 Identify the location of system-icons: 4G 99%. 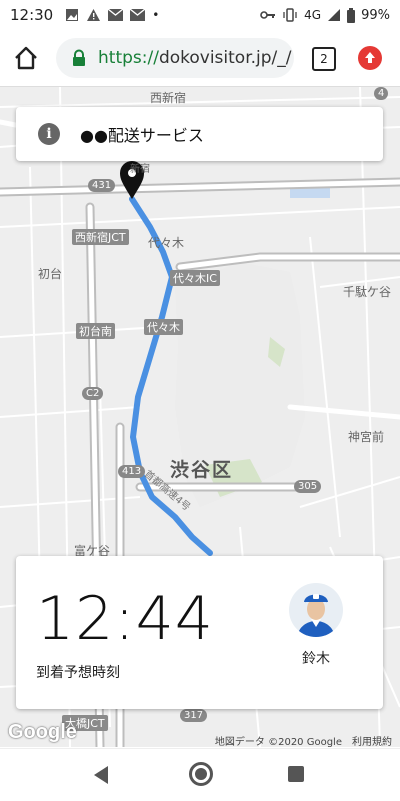
(325, 15).